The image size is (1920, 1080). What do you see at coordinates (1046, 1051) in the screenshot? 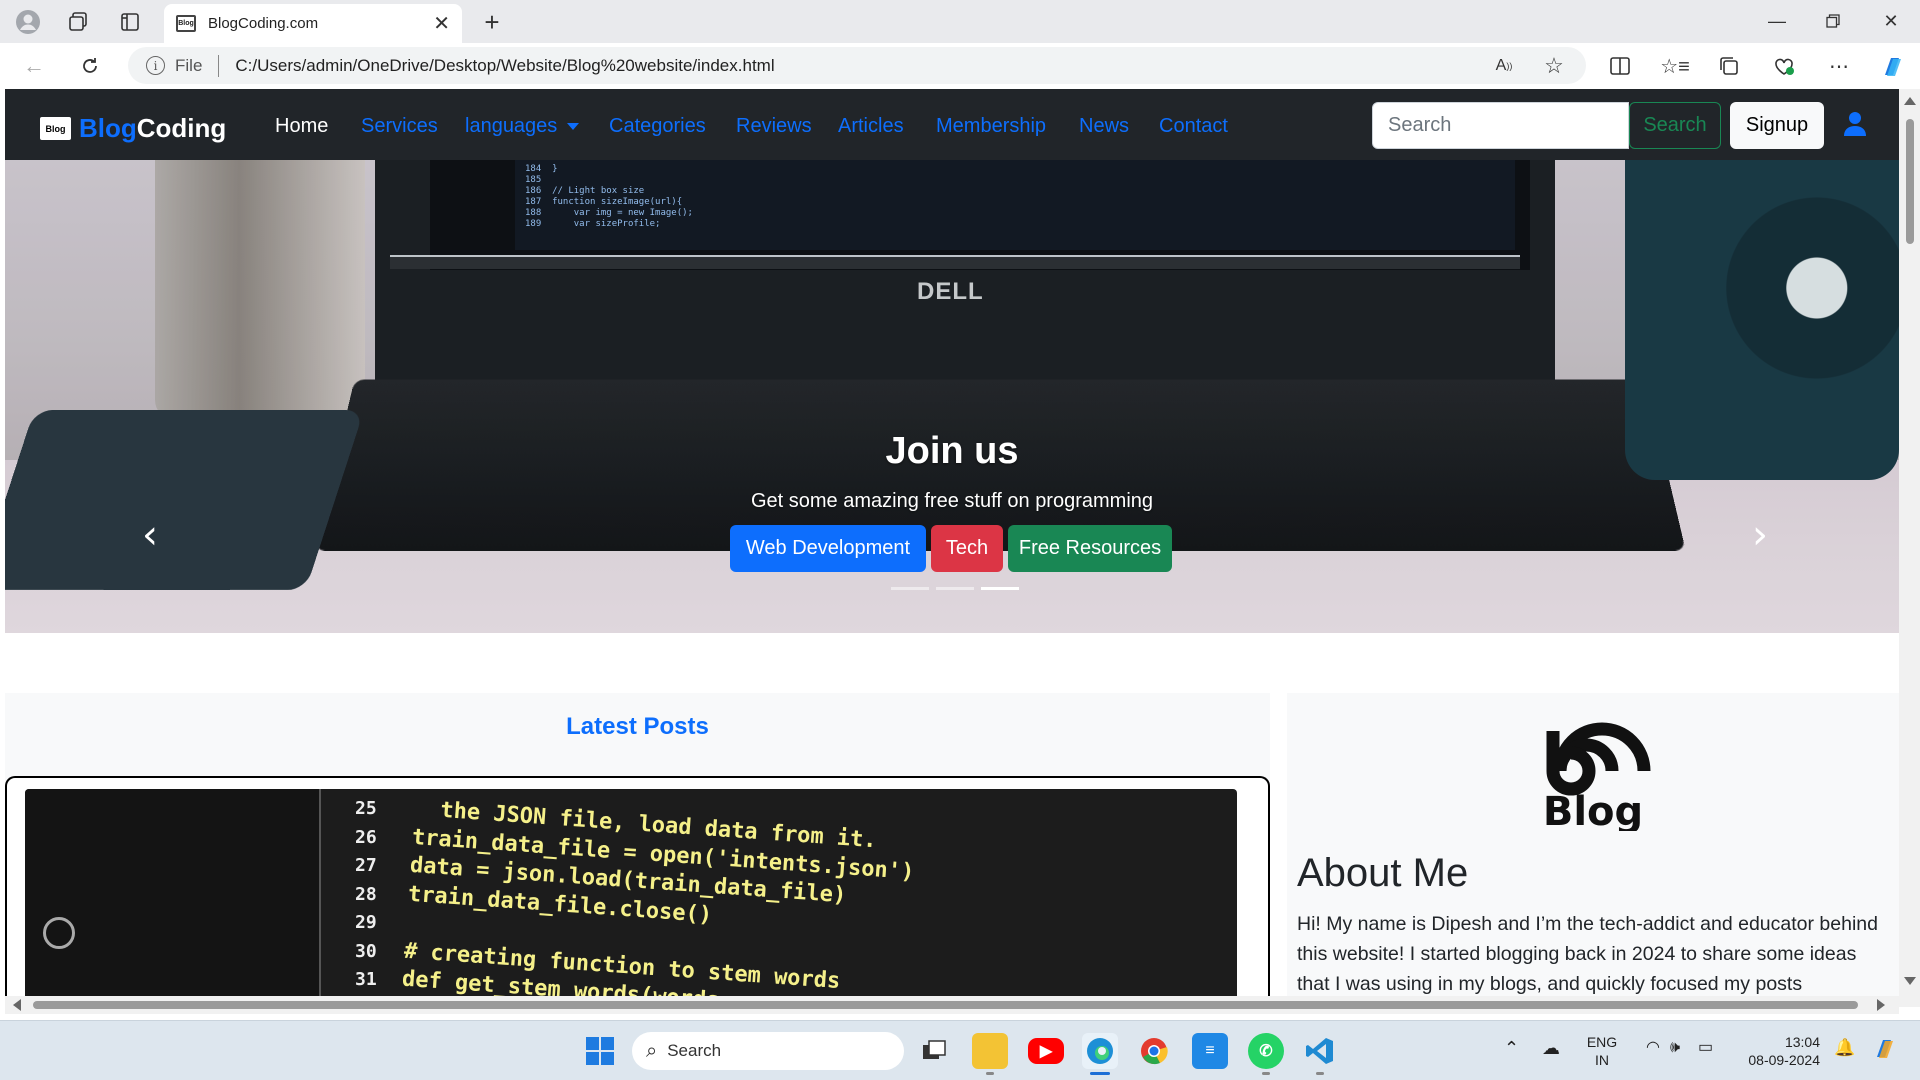
I see `youtube-icon: ▶` at bounding box center [1046, 1051].